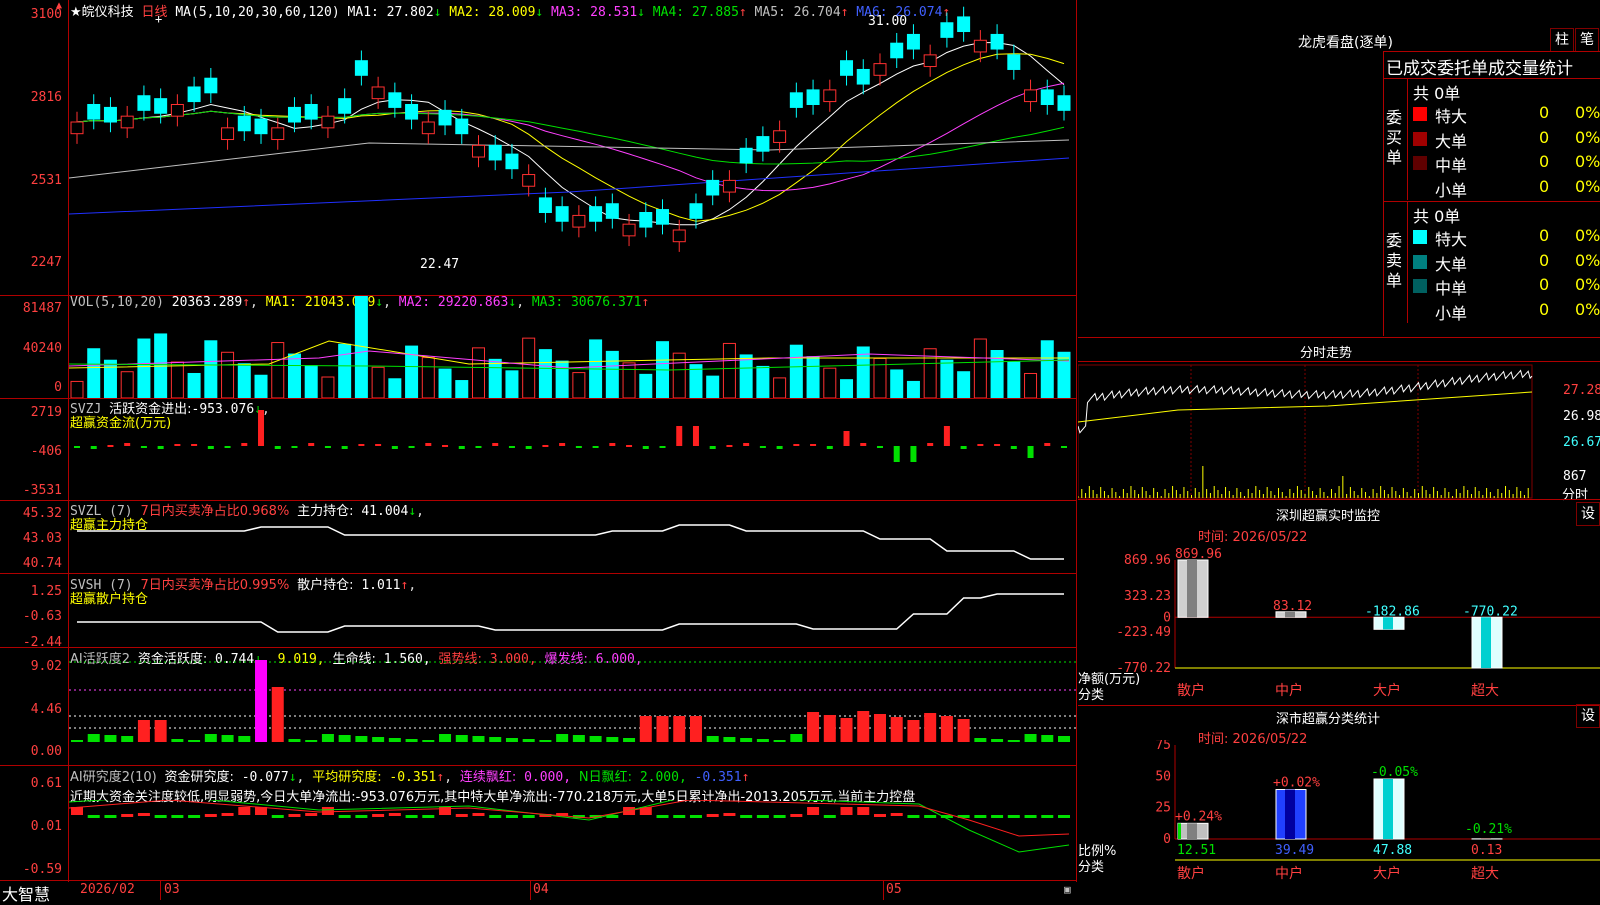 The image size is (1600, 905). I want to click on xaxis-label: 03, so click(172, 889).